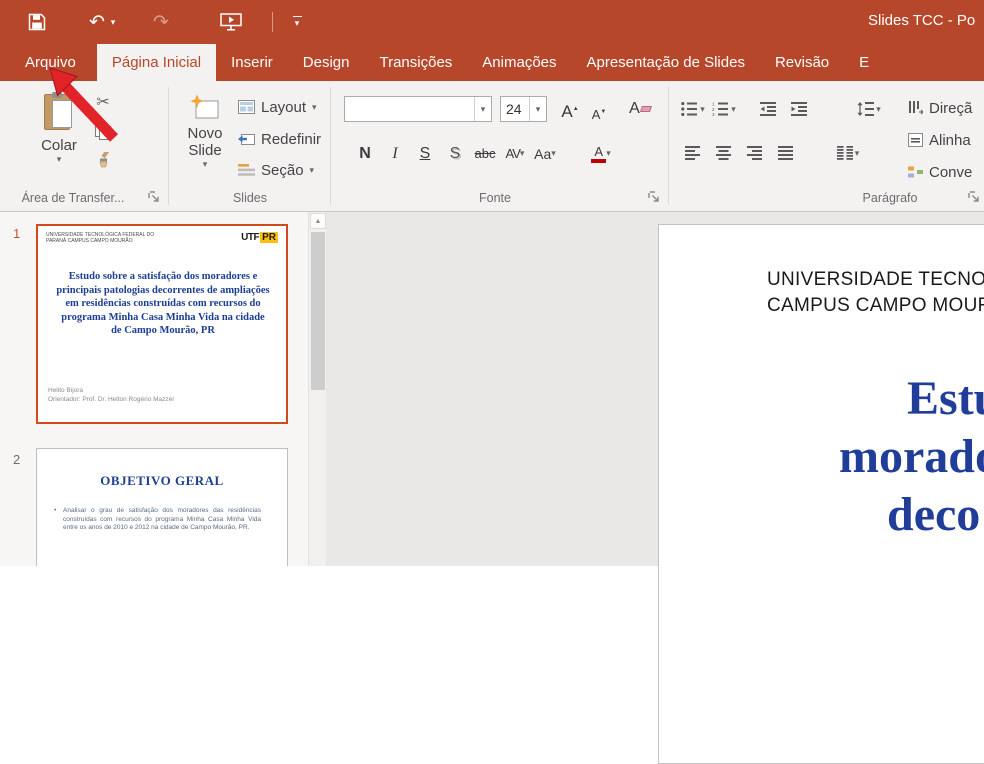 The image size is (984, 764). Describe the element at coordinates (365, 153) in the screenshot. I see `bold-button: N` at that location.